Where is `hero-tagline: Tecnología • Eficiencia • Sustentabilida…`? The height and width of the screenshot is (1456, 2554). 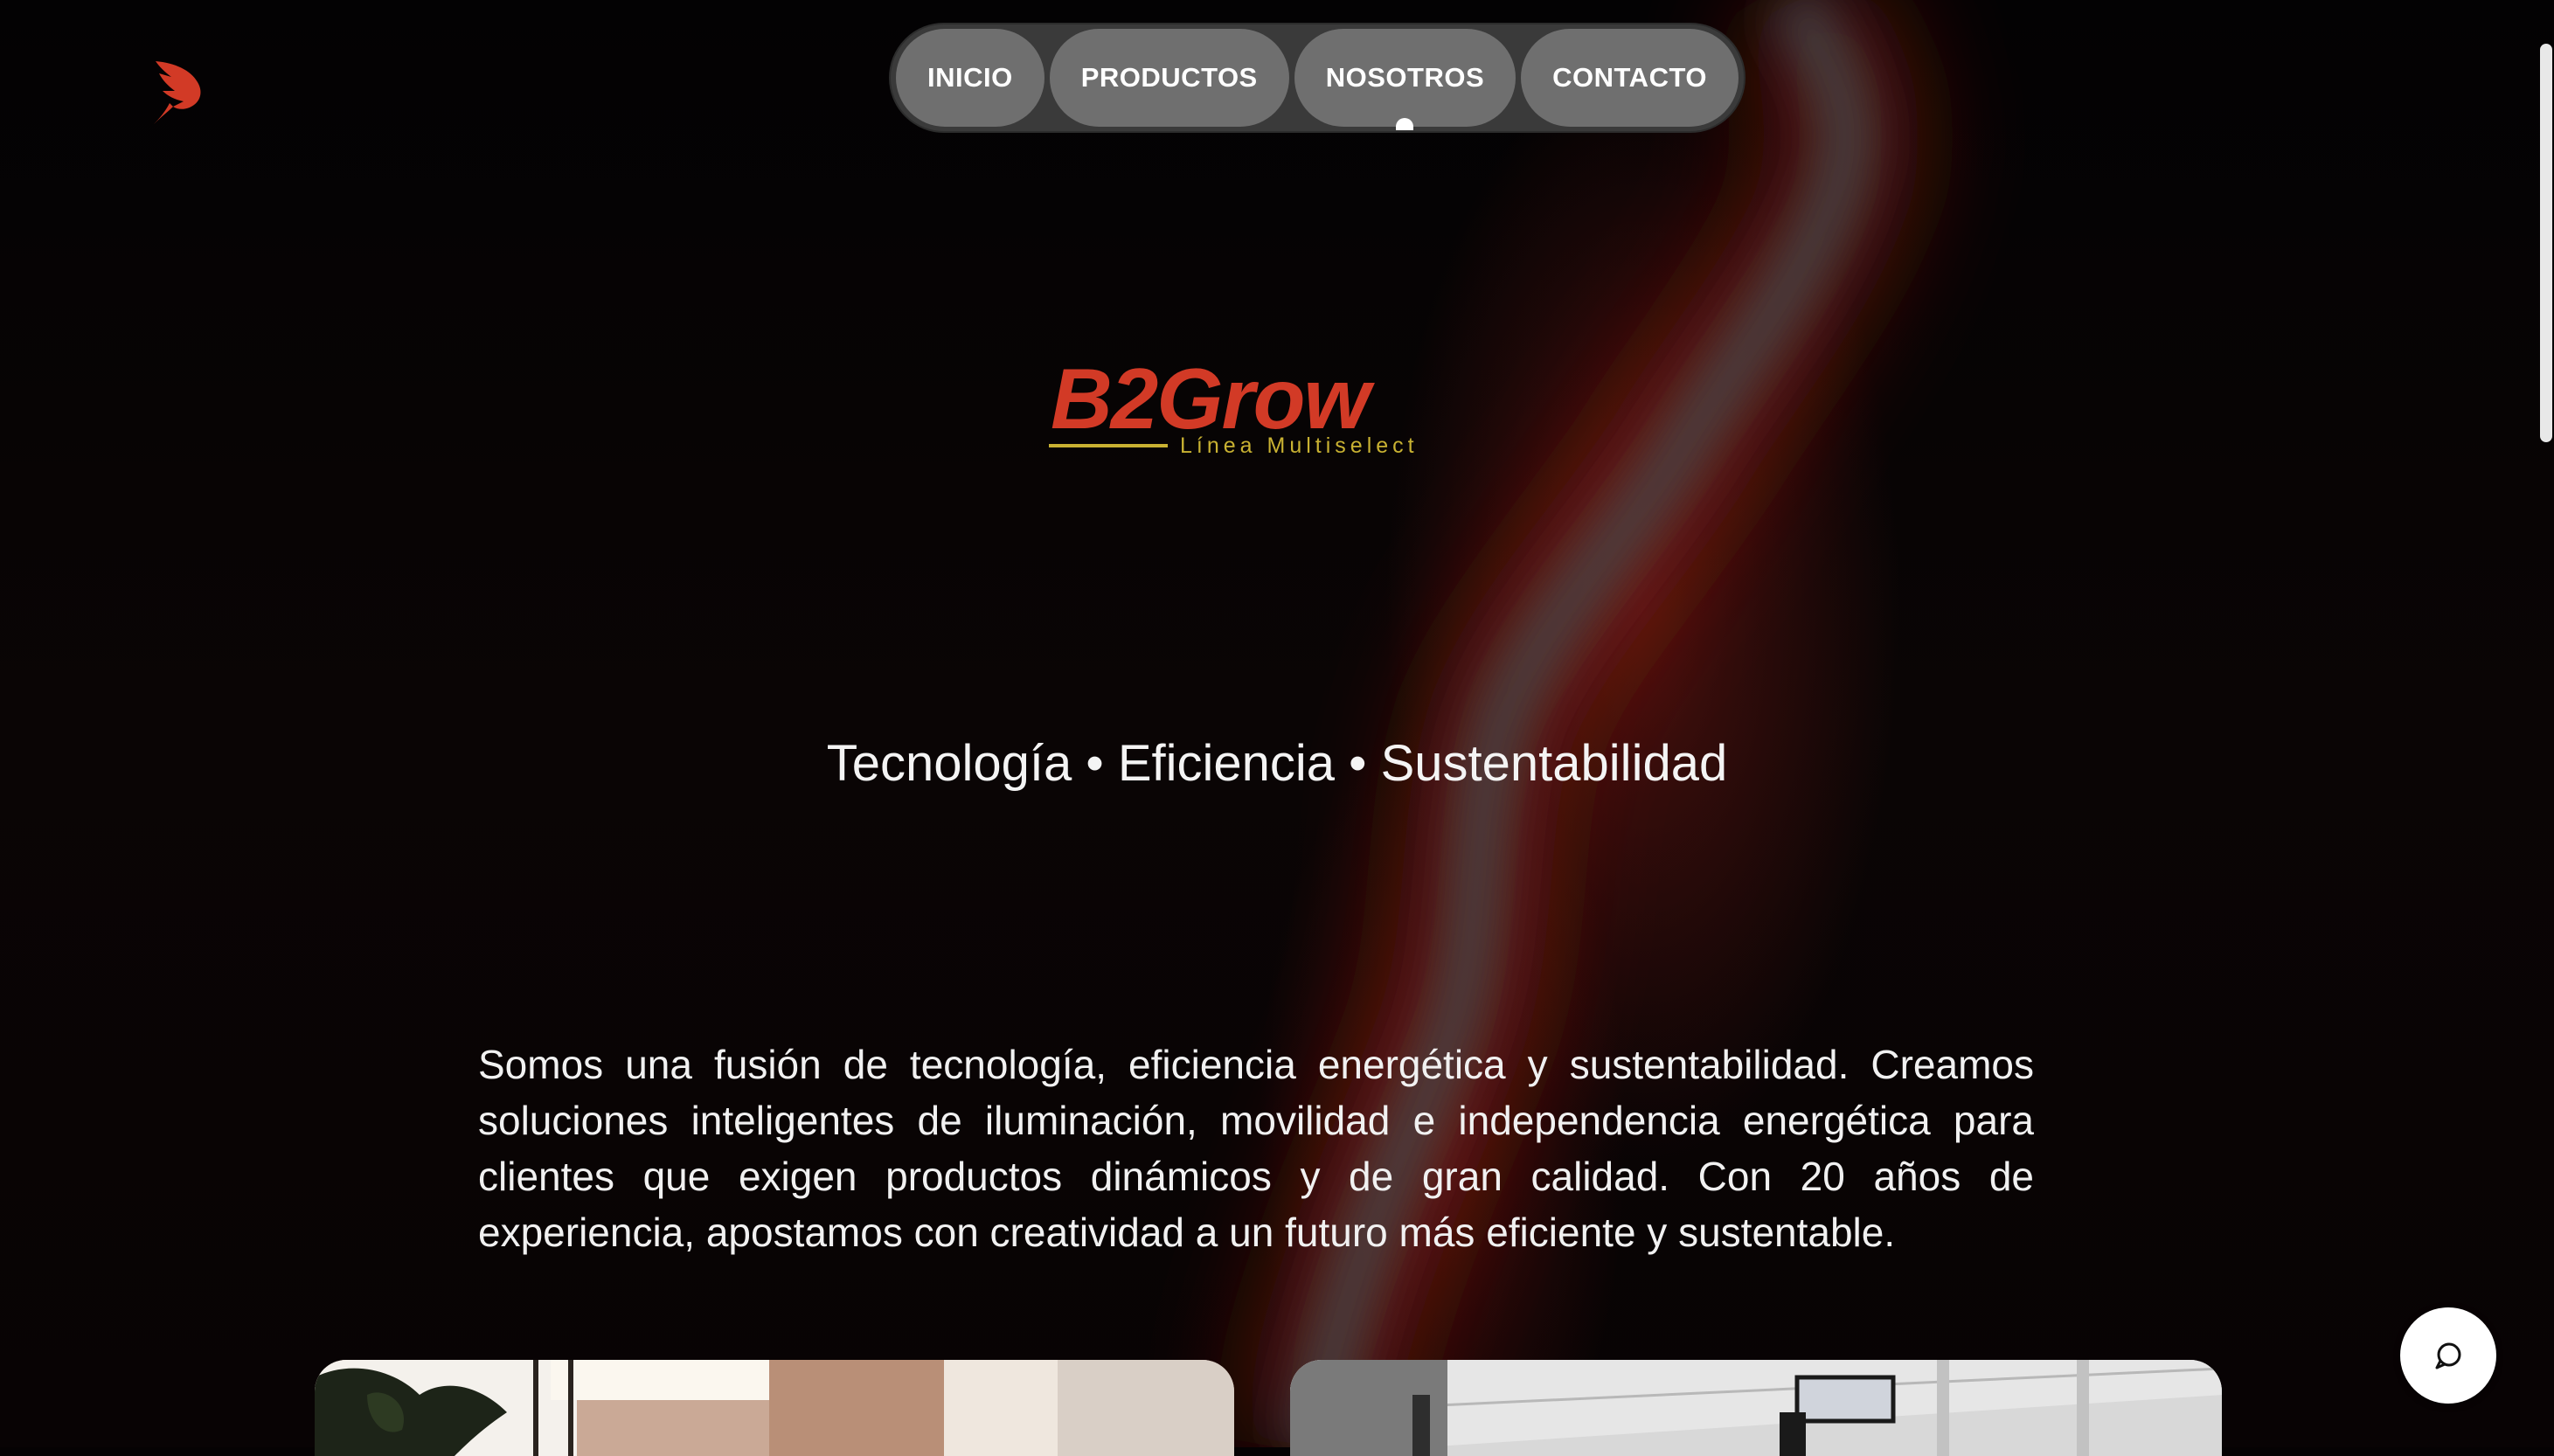
hero-tagline: Tecnología • Eficiencia • Sustentabilida… is located at coordinates (1277, 763).